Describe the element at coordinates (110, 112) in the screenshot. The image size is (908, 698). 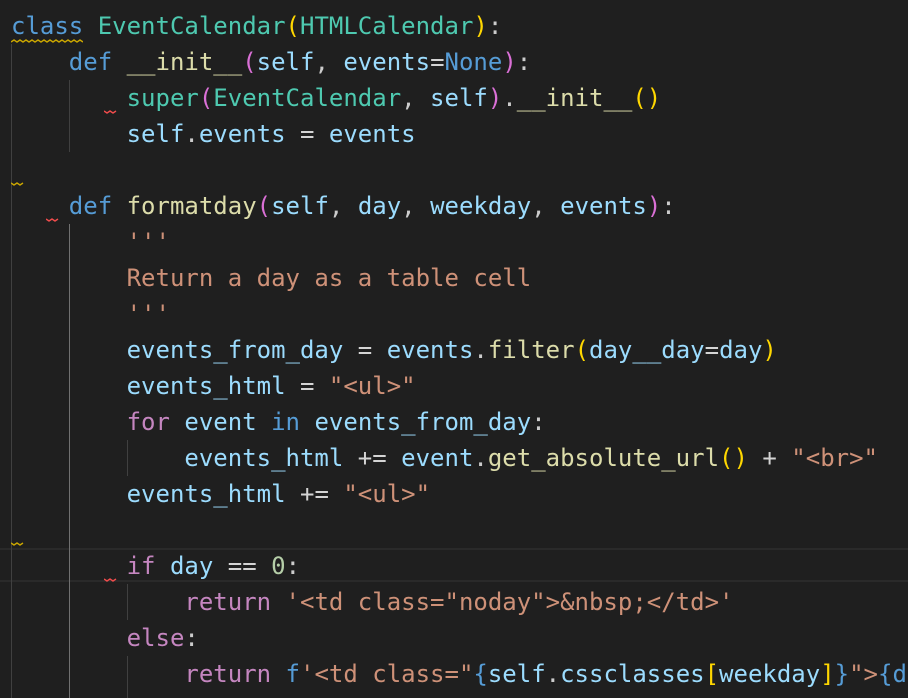
I see `error-squiggle` at that location.